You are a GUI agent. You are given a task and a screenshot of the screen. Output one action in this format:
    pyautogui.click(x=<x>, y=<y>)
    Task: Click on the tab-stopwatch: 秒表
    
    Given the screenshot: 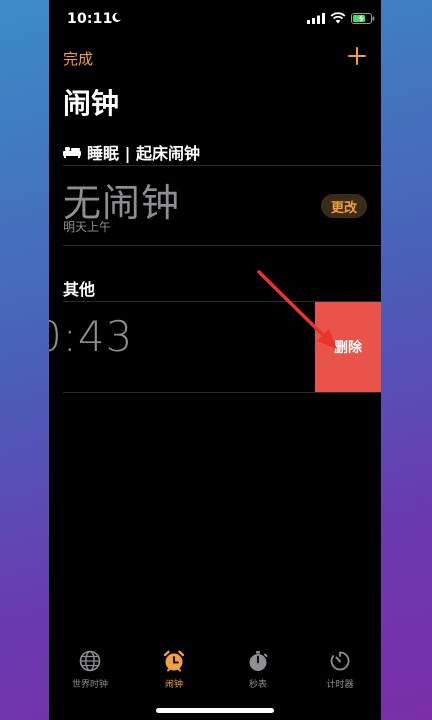 What is the action you would take?
    pyautogui.click(x=258, y=666)
    